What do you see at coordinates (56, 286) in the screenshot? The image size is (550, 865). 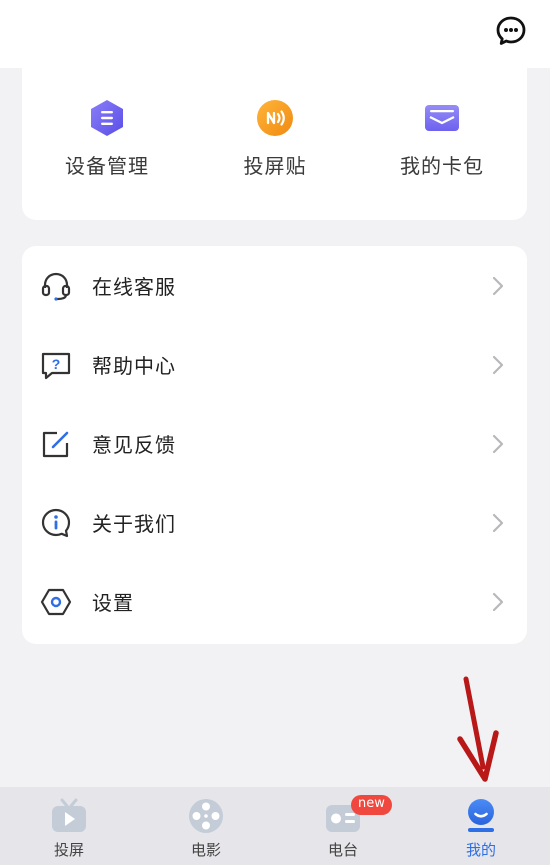 I see `headset-icon` at bounding box center [56, 286].